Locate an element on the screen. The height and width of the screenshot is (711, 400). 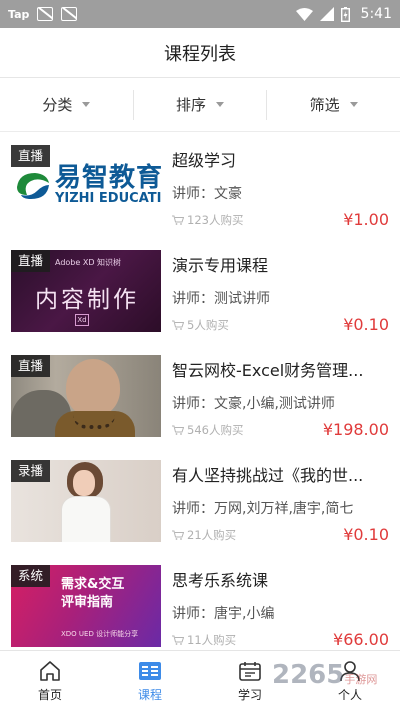
course-title: 演示专用课程 is located at coordinates (220, 265).